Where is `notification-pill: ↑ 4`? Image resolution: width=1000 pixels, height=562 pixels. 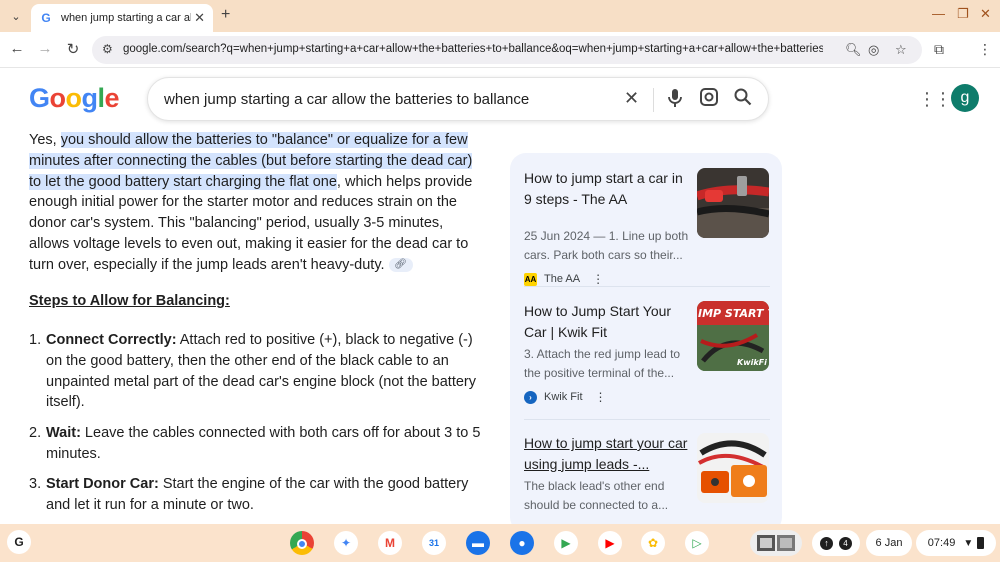 notification-pill: ↑ 4 is located at coordinates (836, 543).